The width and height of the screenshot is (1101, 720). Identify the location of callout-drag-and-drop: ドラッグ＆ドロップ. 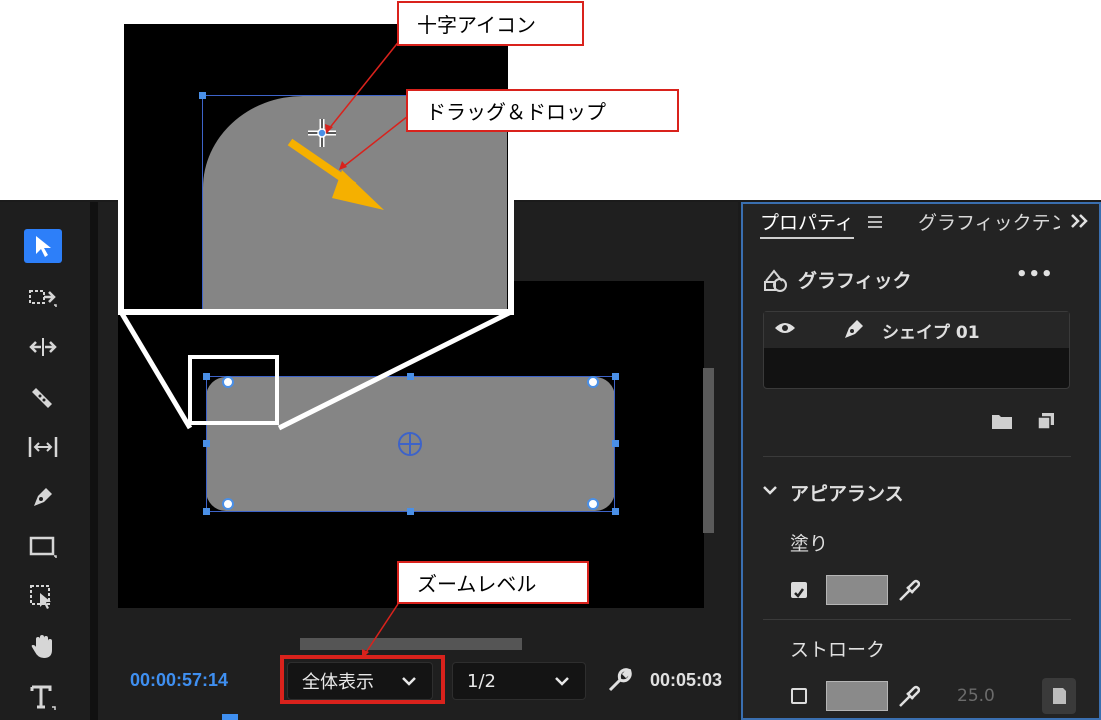
(542, 110).